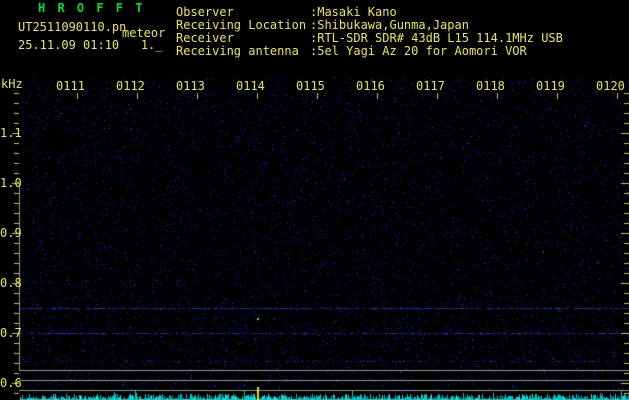  I want to click on freq-label-1.1: 1.1, so click(11, 133).